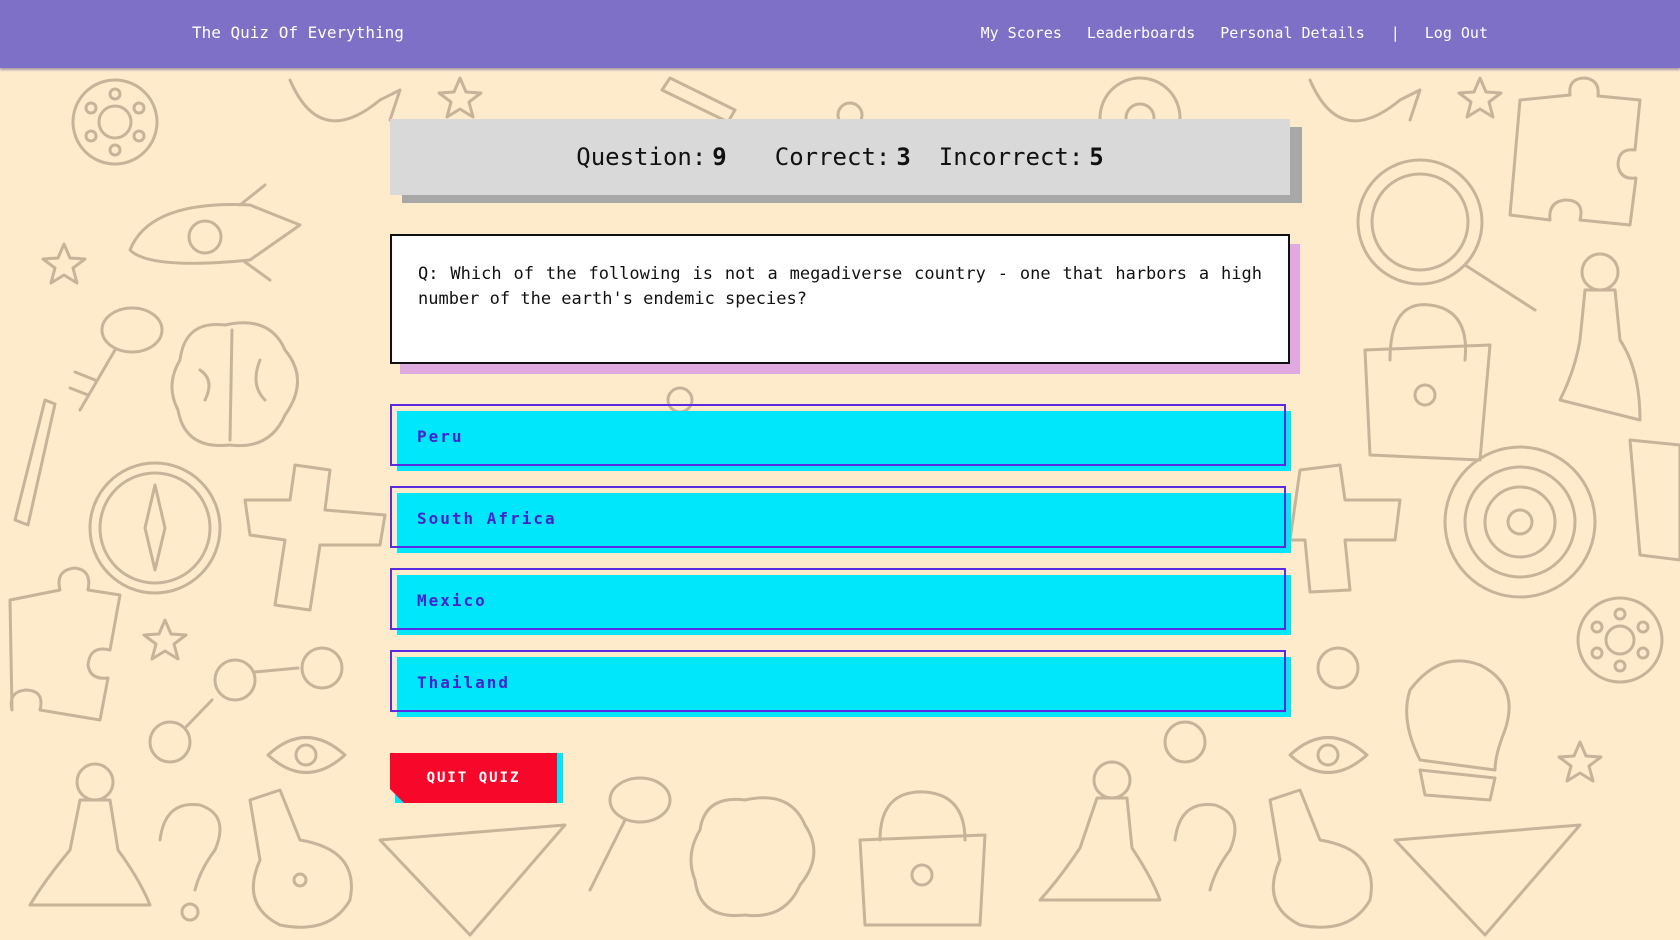 The width and height of the screenshot is (1680, 940). What do you see at coordinates (840, 437) in the screenshot?
I see `answer-option-1: Peru` at bounding box center [840, 437].